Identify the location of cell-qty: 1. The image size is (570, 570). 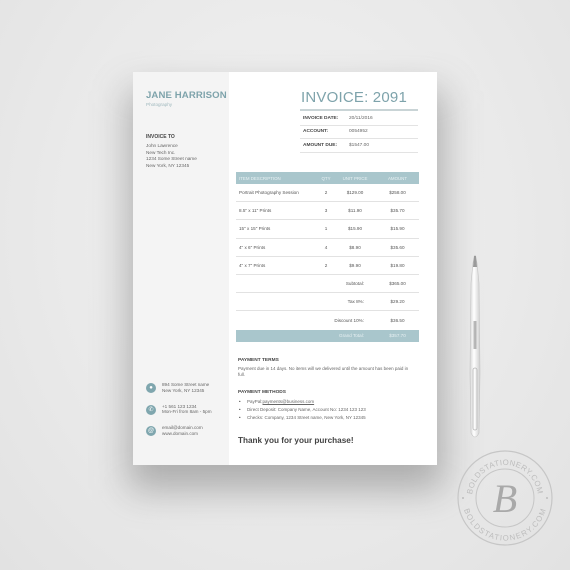
(326, 229).